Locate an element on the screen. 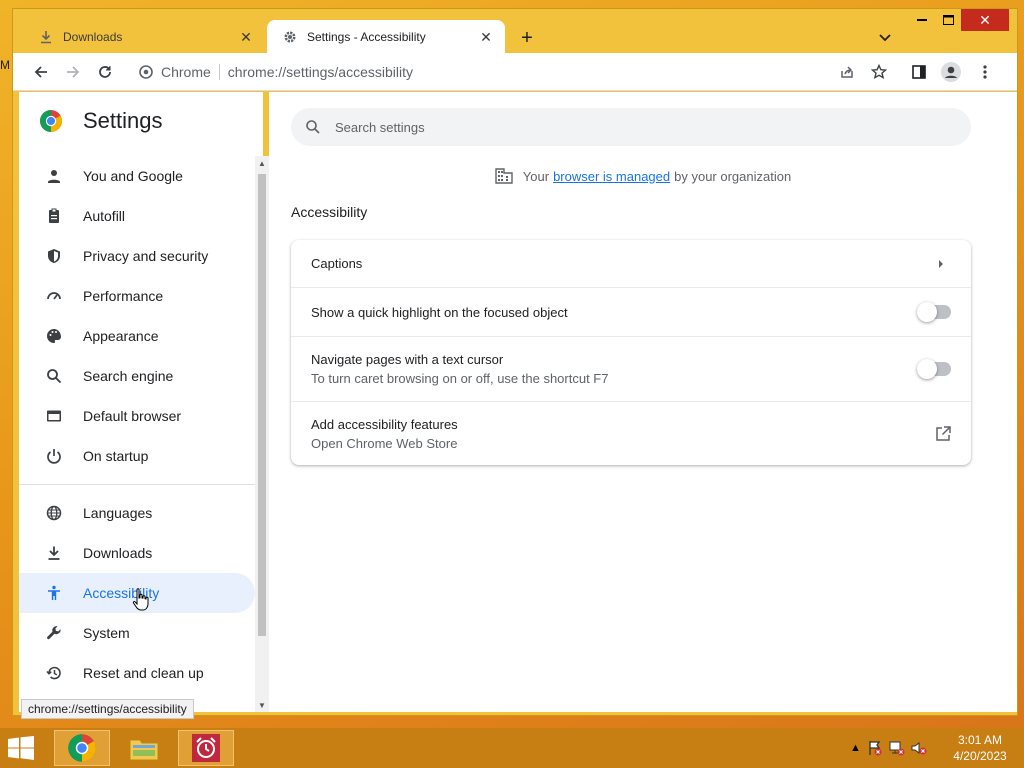 This screenshot has height=768, width=1024. taskbar-alarm-clock is located at coordinates (206, 748).